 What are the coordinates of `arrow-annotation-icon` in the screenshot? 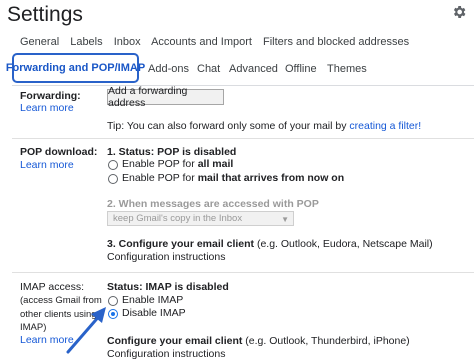 It's located at (86, 330).